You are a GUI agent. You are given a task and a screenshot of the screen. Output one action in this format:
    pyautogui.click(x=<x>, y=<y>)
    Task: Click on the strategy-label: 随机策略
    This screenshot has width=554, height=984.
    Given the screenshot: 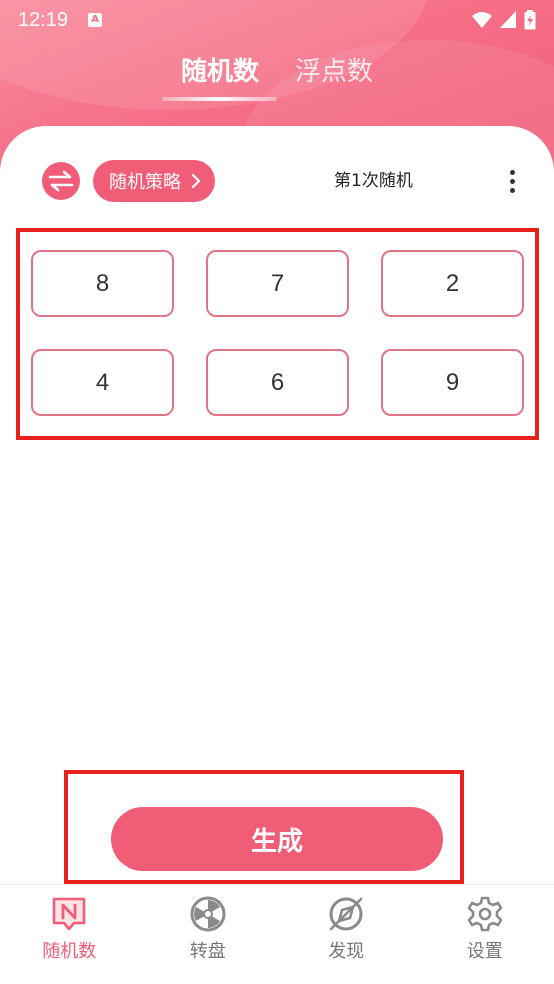 What is the action you would take?
    pyautogui.click(x=145, y=182)
    